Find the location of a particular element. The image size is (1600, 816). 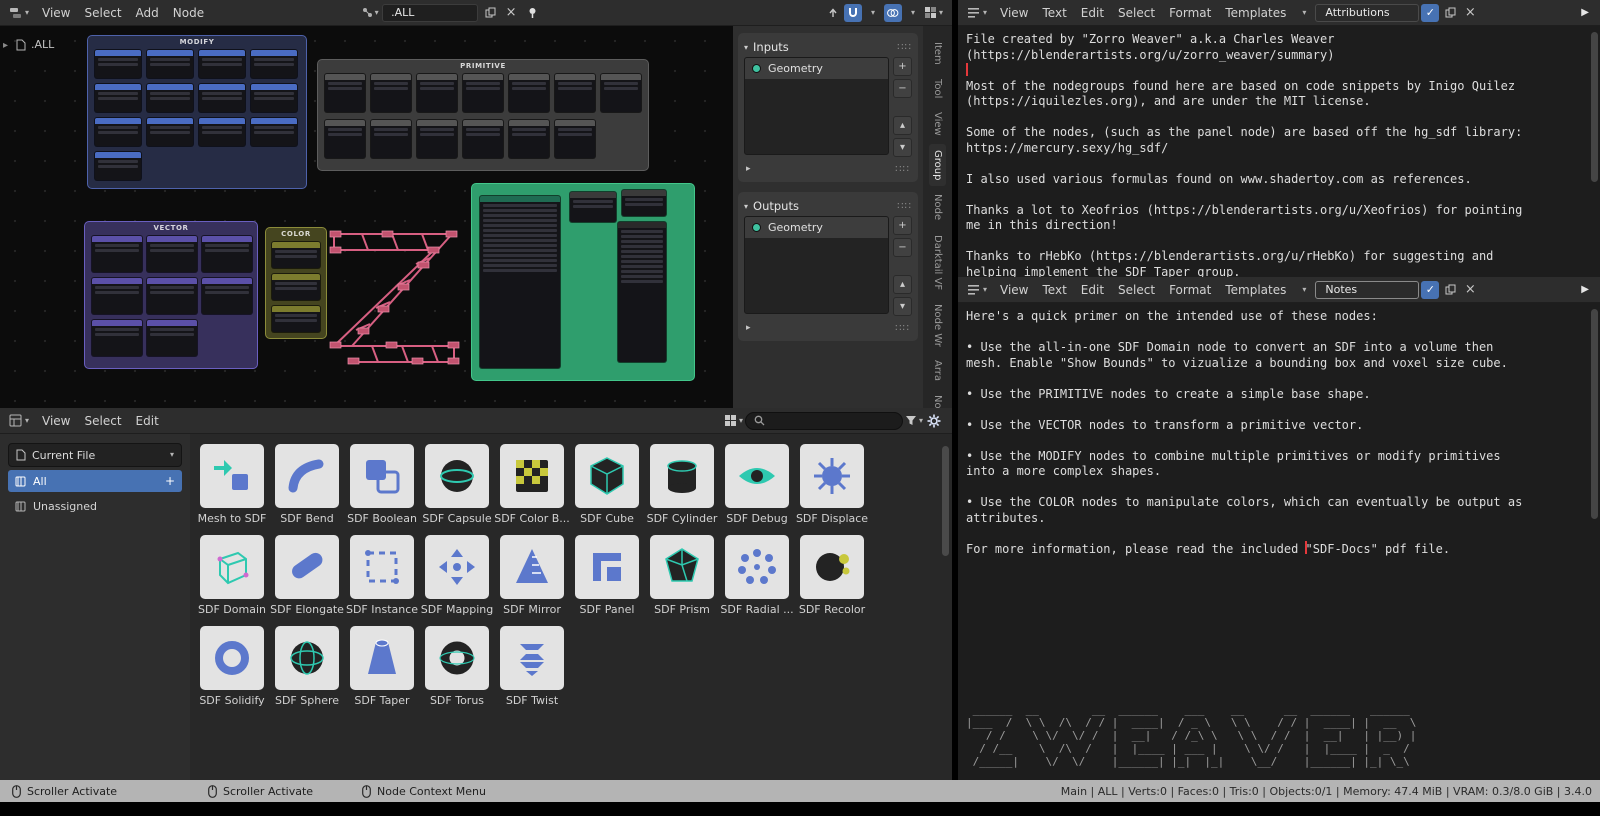

asset-sdf-mapping: SDF Mapping is located at coordinates (457, 575).